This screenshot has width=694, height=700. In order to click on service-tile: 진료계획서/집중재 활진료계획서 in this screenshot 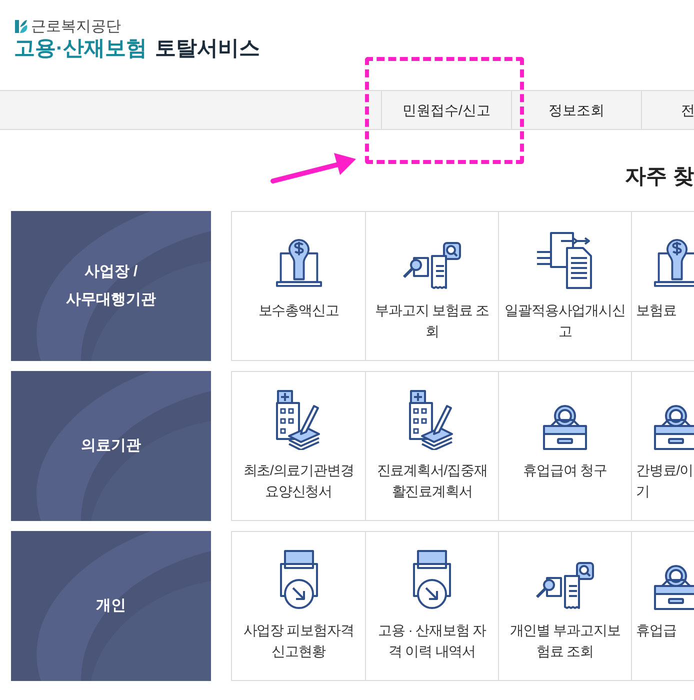, I will do `click(431, 446)`.